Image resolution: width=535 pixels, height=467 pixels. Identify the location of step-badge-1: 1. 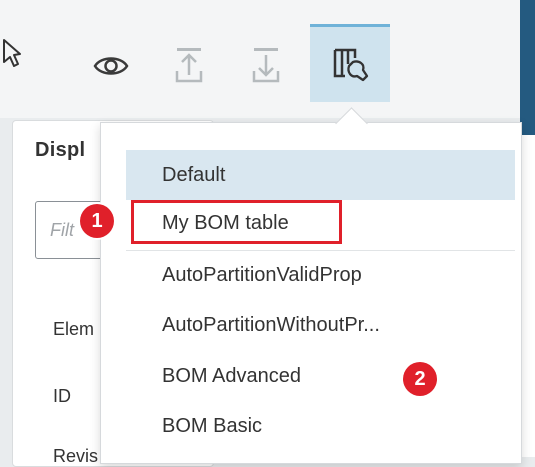
(97, 221).